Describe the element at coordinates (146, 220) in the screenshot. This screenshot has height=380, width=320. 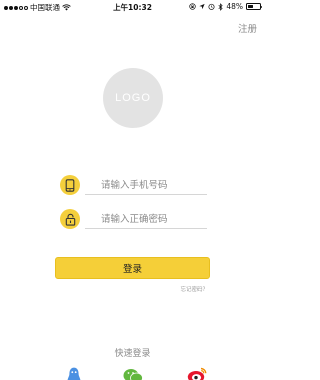
I see `password-input` at that location.